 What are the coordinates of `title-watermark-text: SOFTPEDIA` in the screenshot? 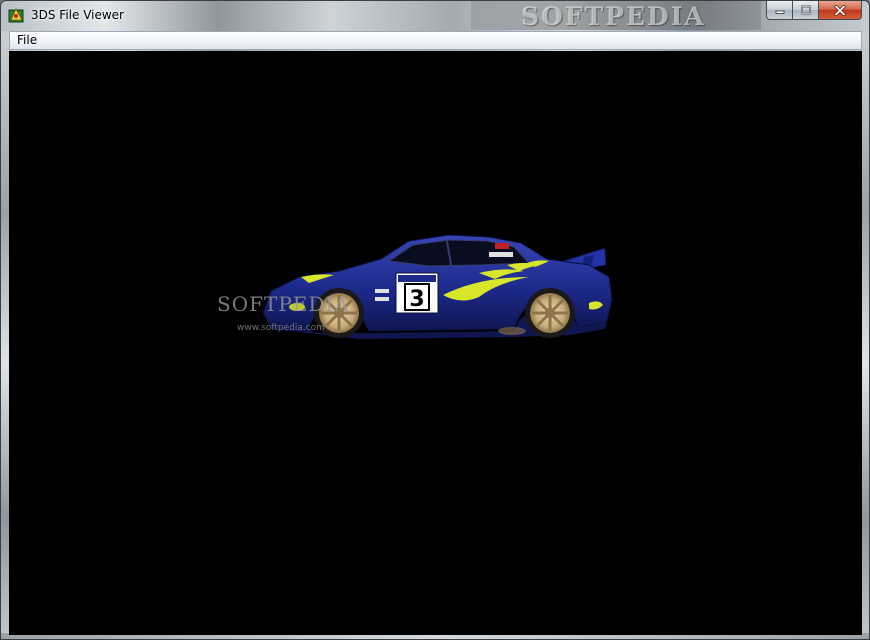 It's located at (613, 16).